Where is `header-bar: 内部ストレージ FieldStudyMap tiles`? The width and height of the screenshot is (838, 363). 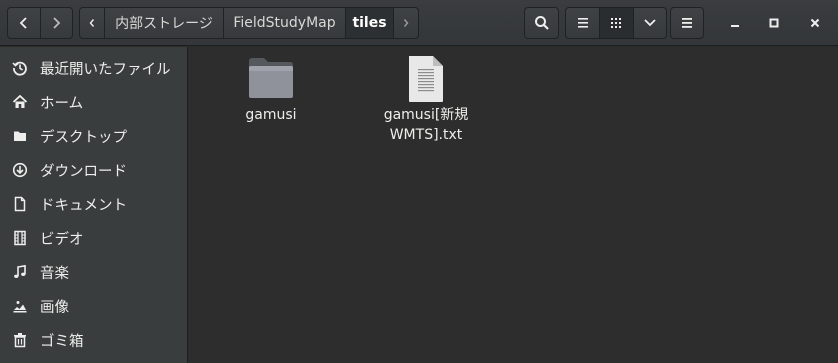 header-bar: 内部ストレージ FieldStudyMap tiles is located at coordinates (419, 23).